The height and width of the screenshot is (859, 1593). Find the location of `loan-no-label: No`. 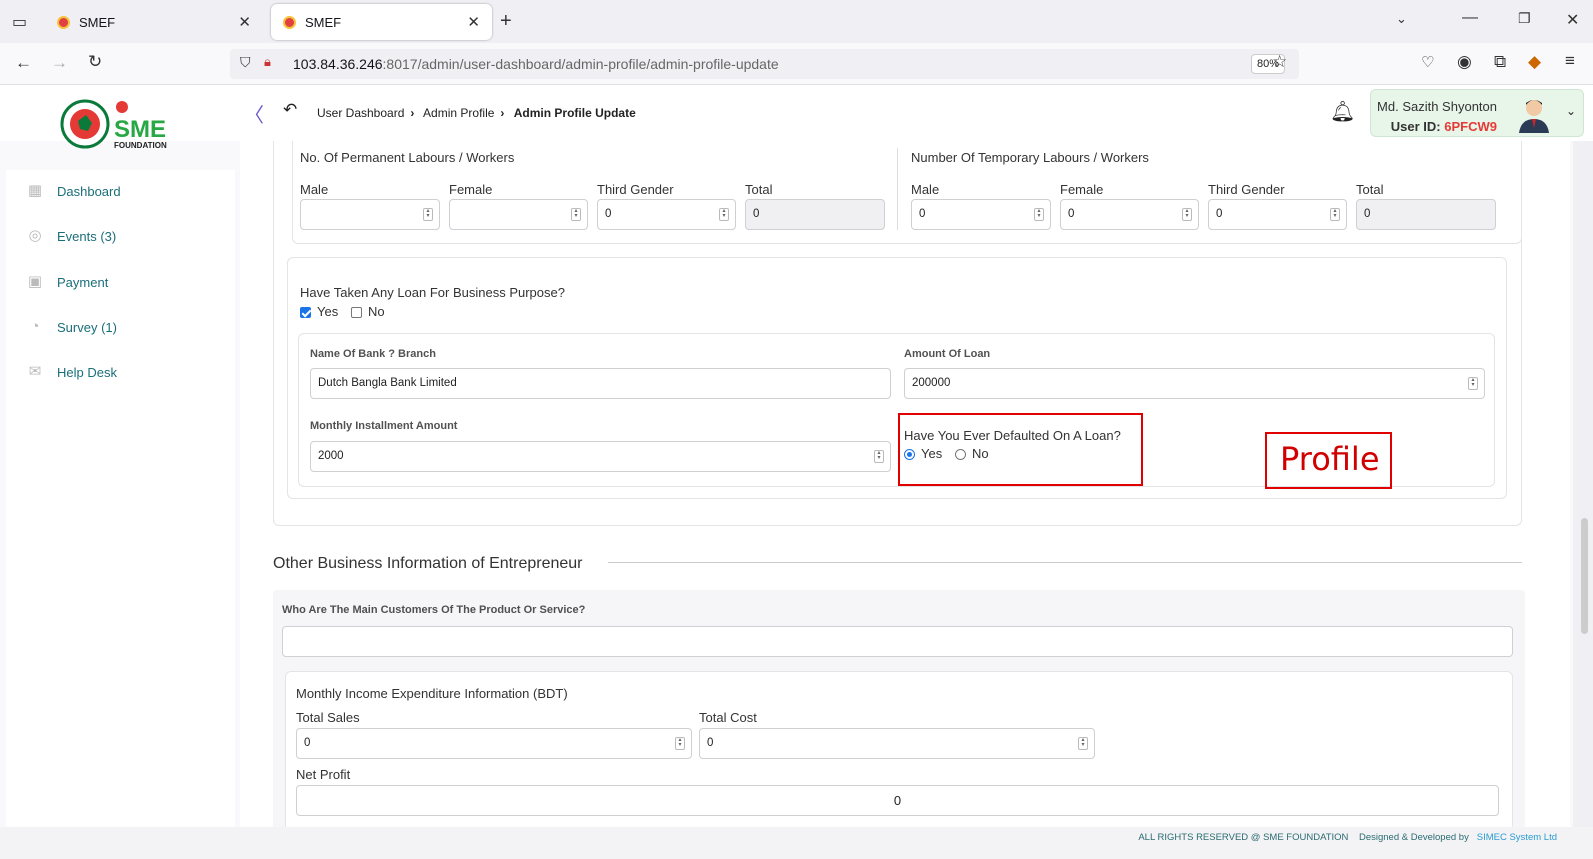

loan-no-label: No is located at coordinates (376, 311).